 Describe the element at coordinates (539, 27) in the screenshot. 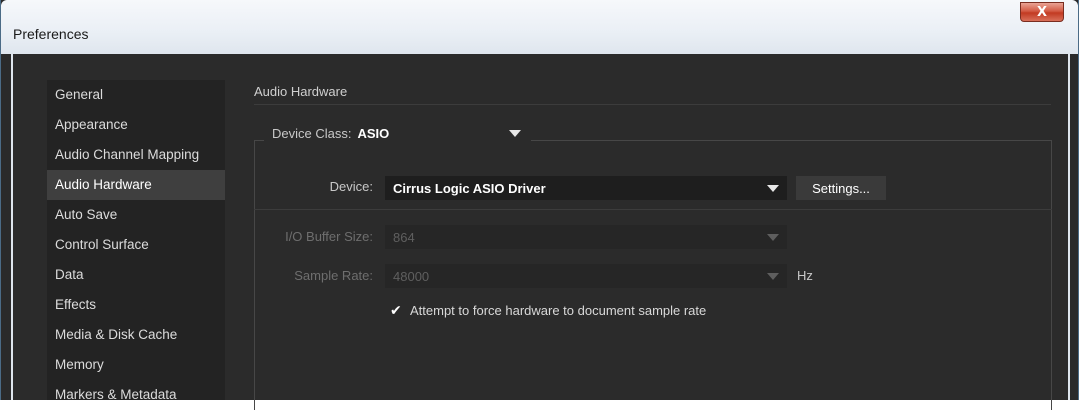

I see `title-bar: Preferences X` at that location.